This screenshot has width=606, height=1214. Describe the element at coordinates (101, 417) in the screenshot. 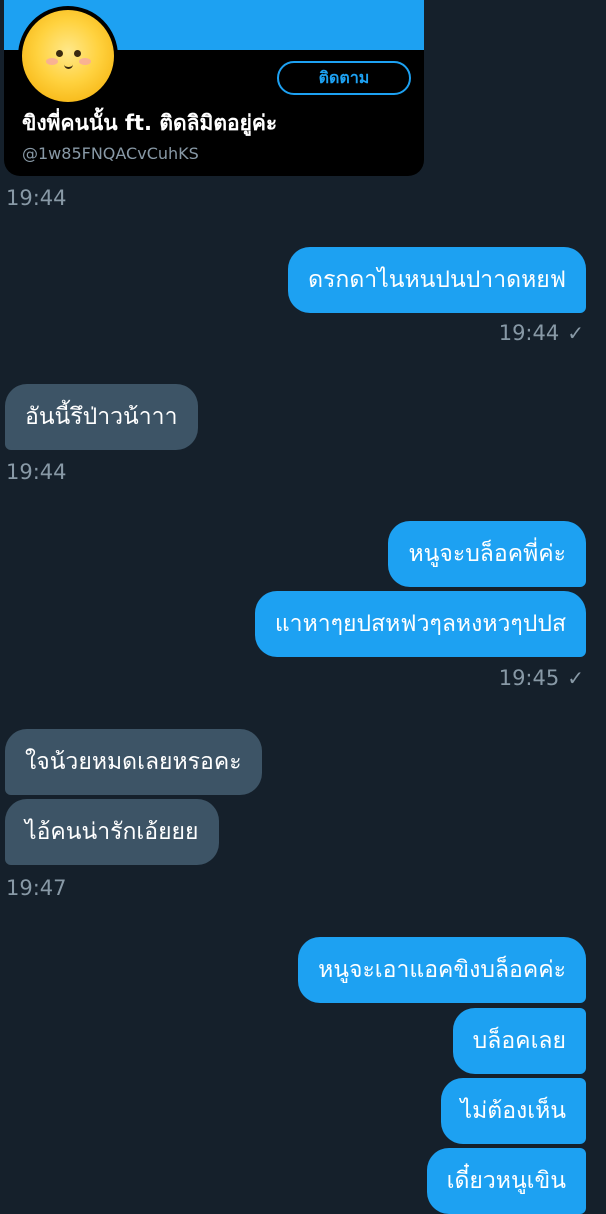

I see `incoming-message: อันนี้รึป่าวน้าาา` at that location.